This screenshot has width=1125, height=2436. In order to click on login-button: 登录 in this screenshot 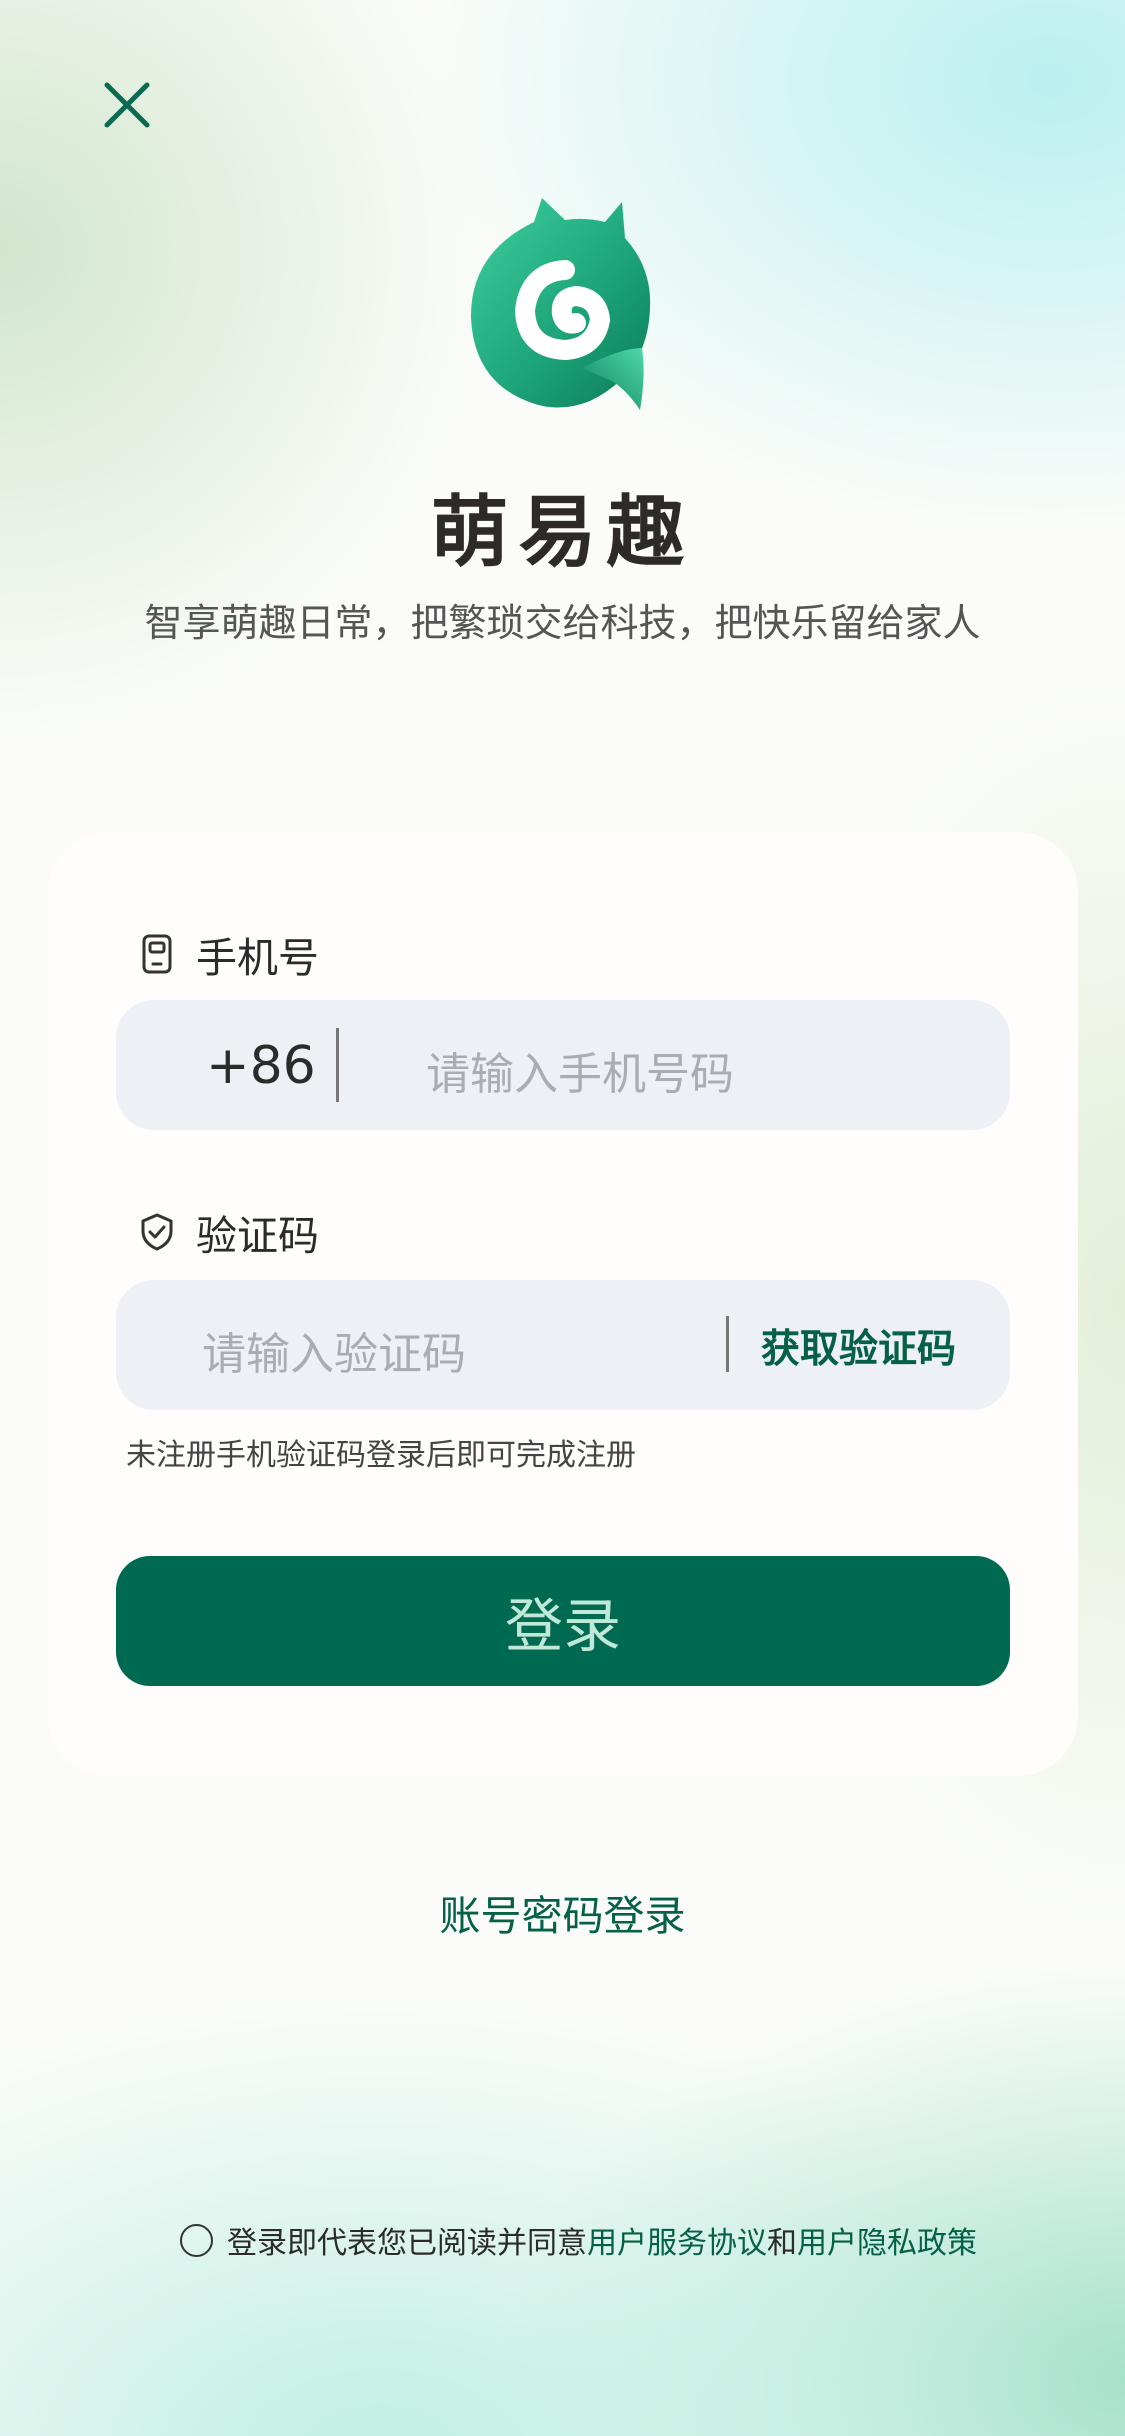, I will do `click(563, 1621)`.